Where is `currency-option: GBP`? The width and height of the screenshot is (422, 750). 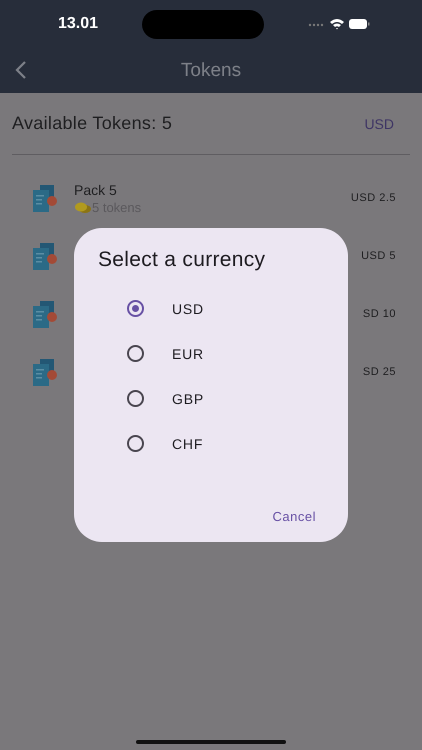 currency-option: GBP is located at coordinates (198, 398).